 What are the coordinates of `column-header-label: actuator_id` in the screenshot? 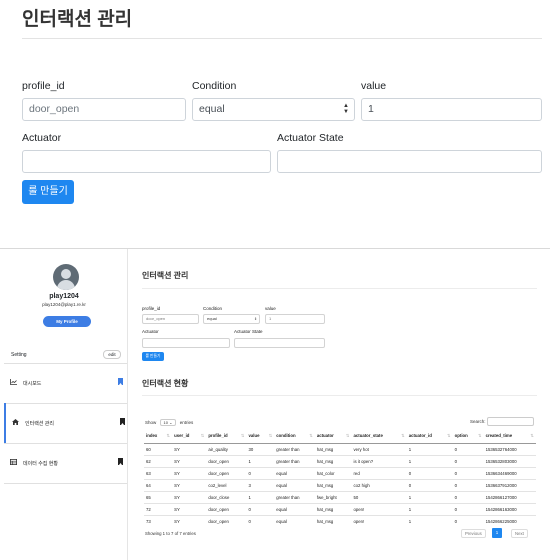 It's located at (420, 436).